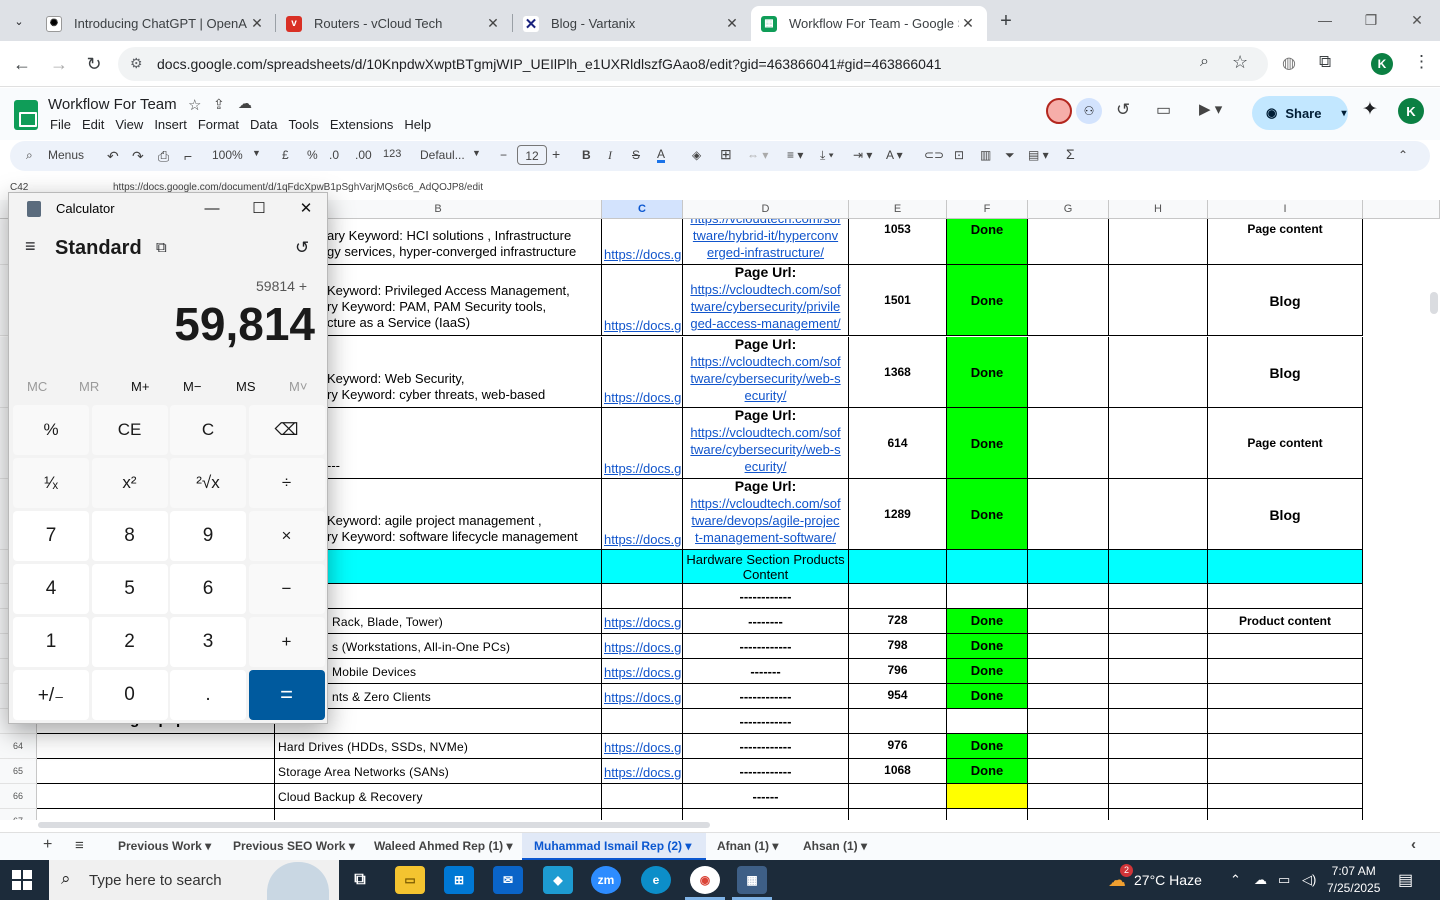  Describe the element at coordinates (1434, 303) in the screenshot. I see `vertical-scrollbar-thumb` at that location.